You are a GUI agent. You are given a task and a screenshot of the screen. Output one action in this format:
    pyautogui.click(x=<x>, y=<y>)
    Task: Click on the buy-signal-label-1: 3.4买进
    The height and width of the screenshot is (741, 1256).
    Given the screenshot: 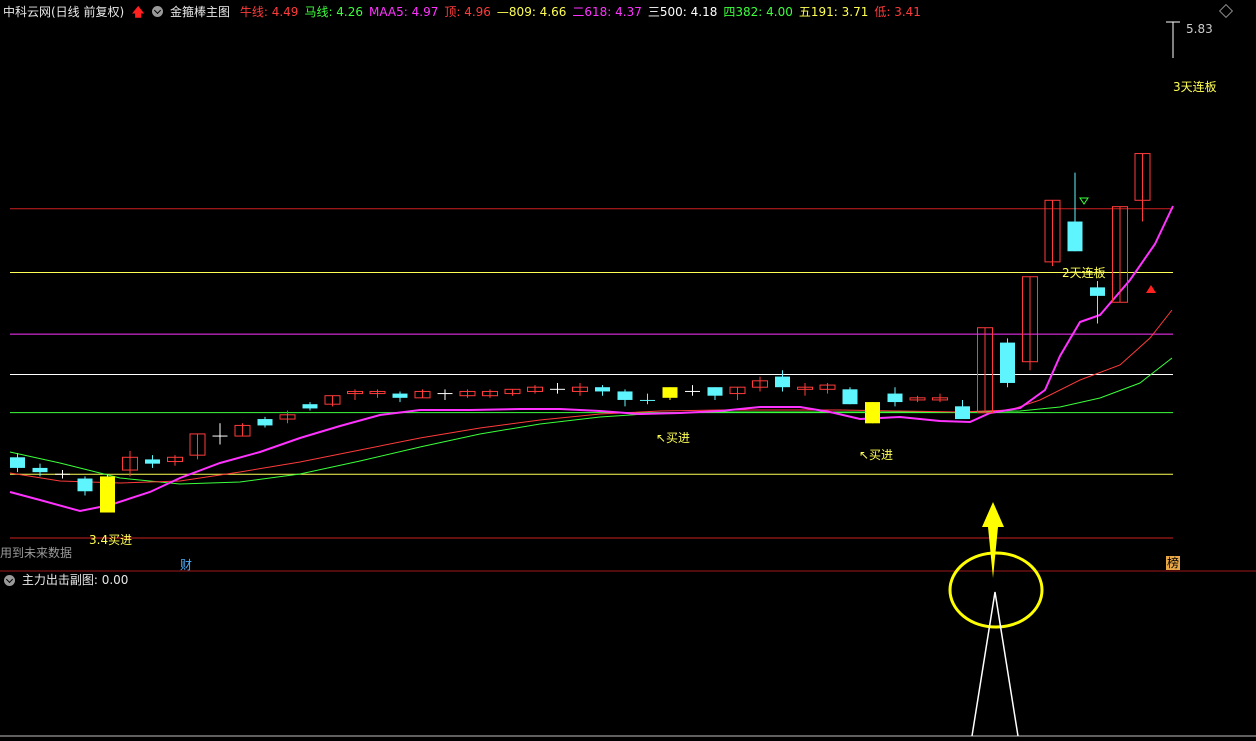 What is the action you would take?
    pyautogui.click(x=111, y=540)
    